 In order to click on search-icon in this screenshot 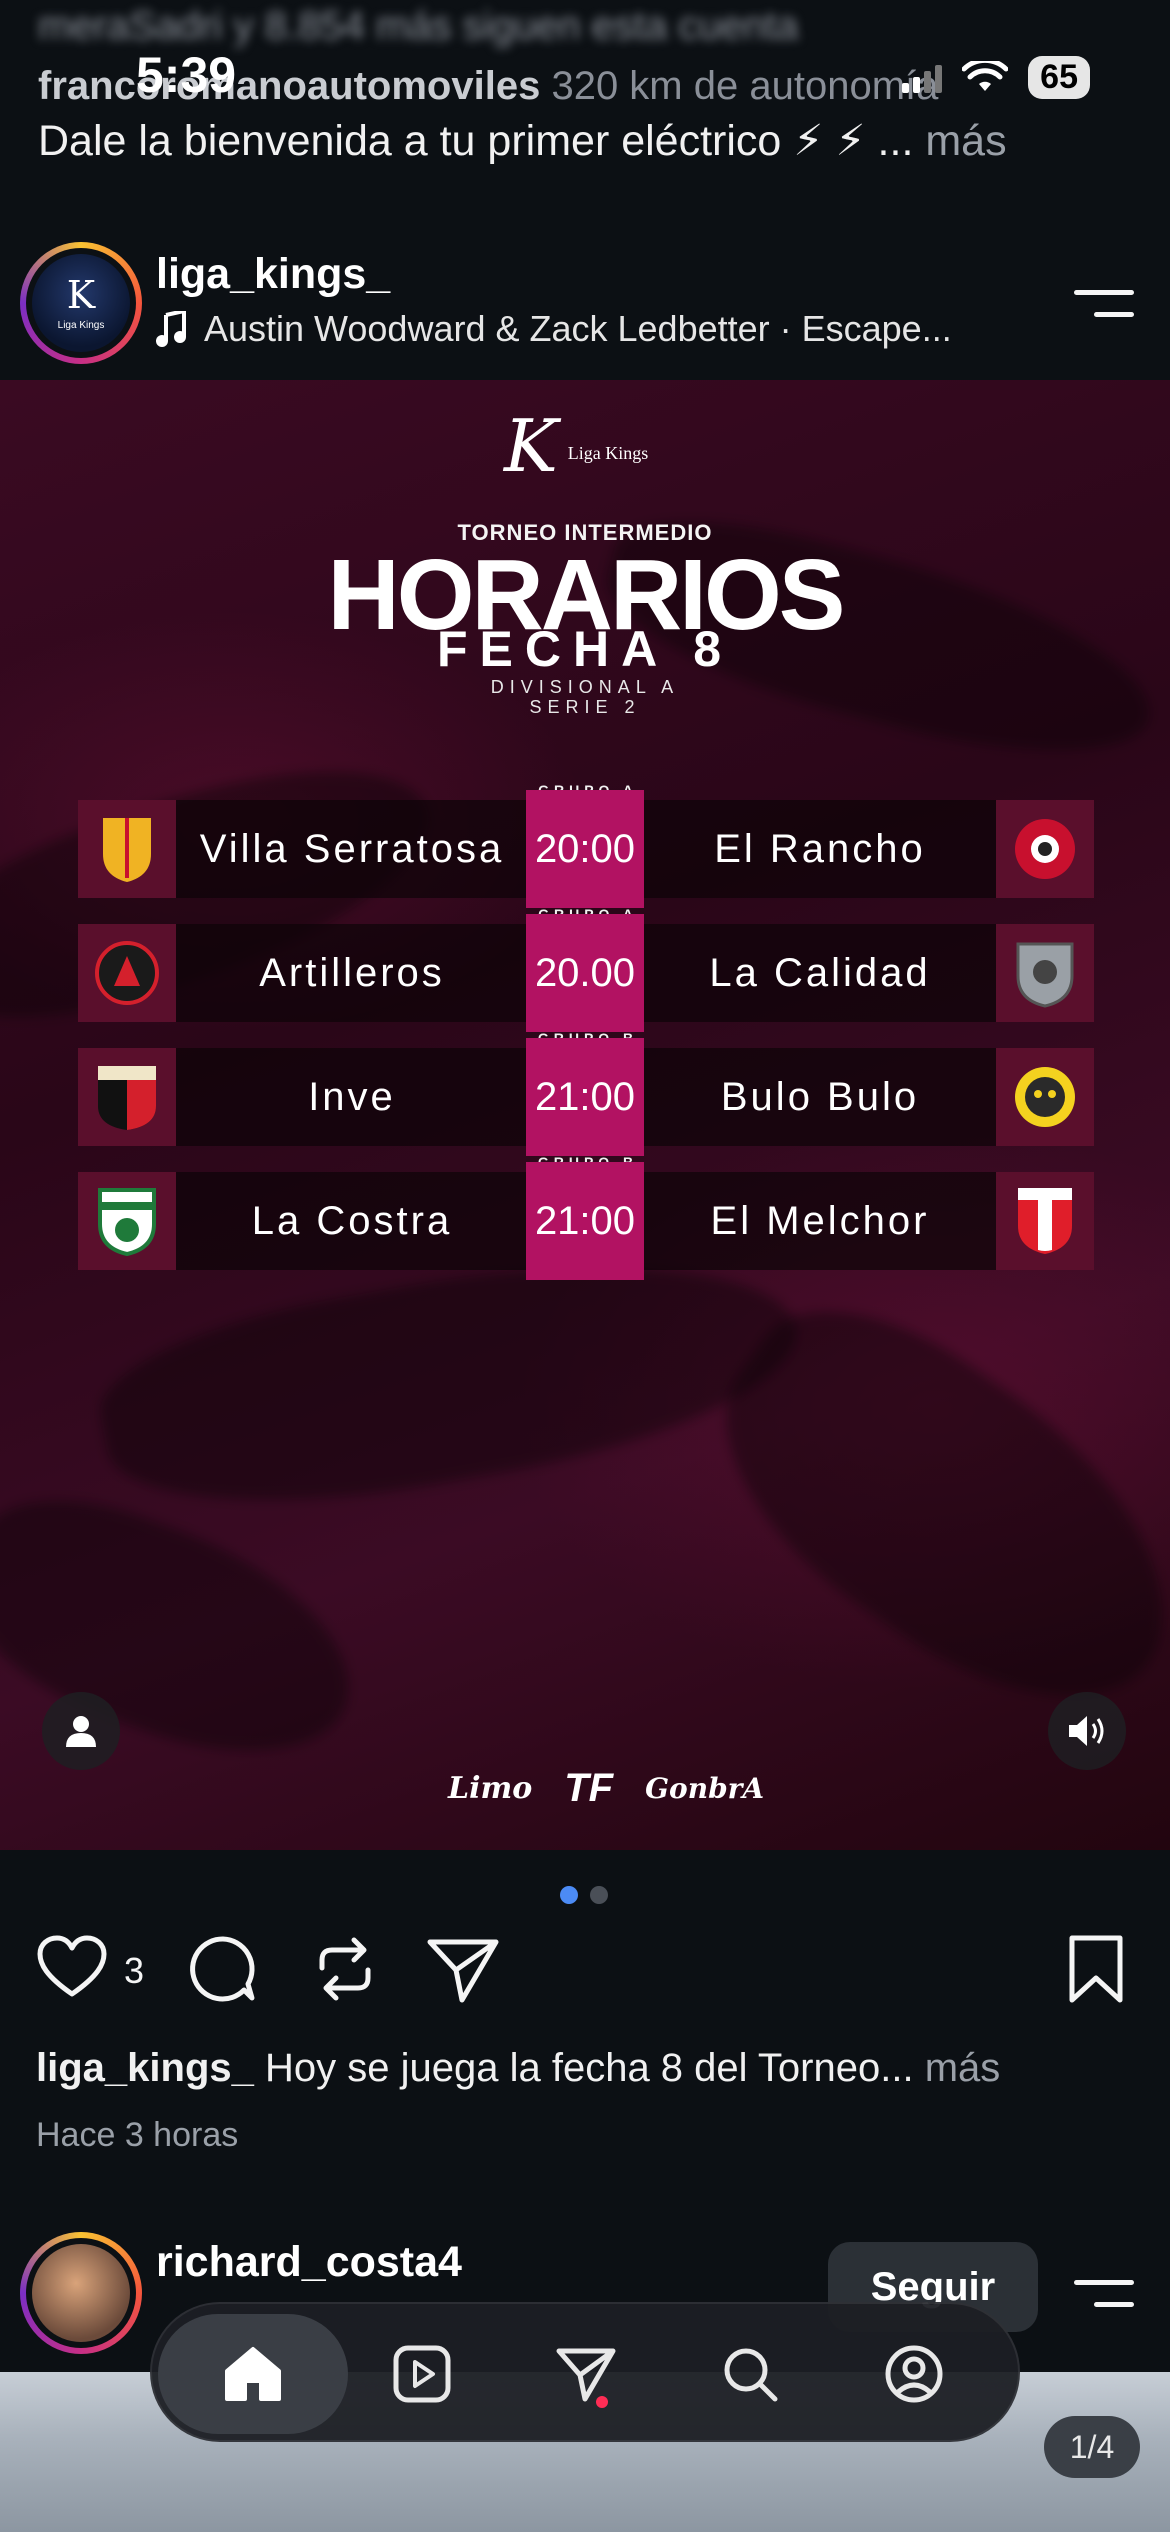, I will do `click(751, 2375)`.